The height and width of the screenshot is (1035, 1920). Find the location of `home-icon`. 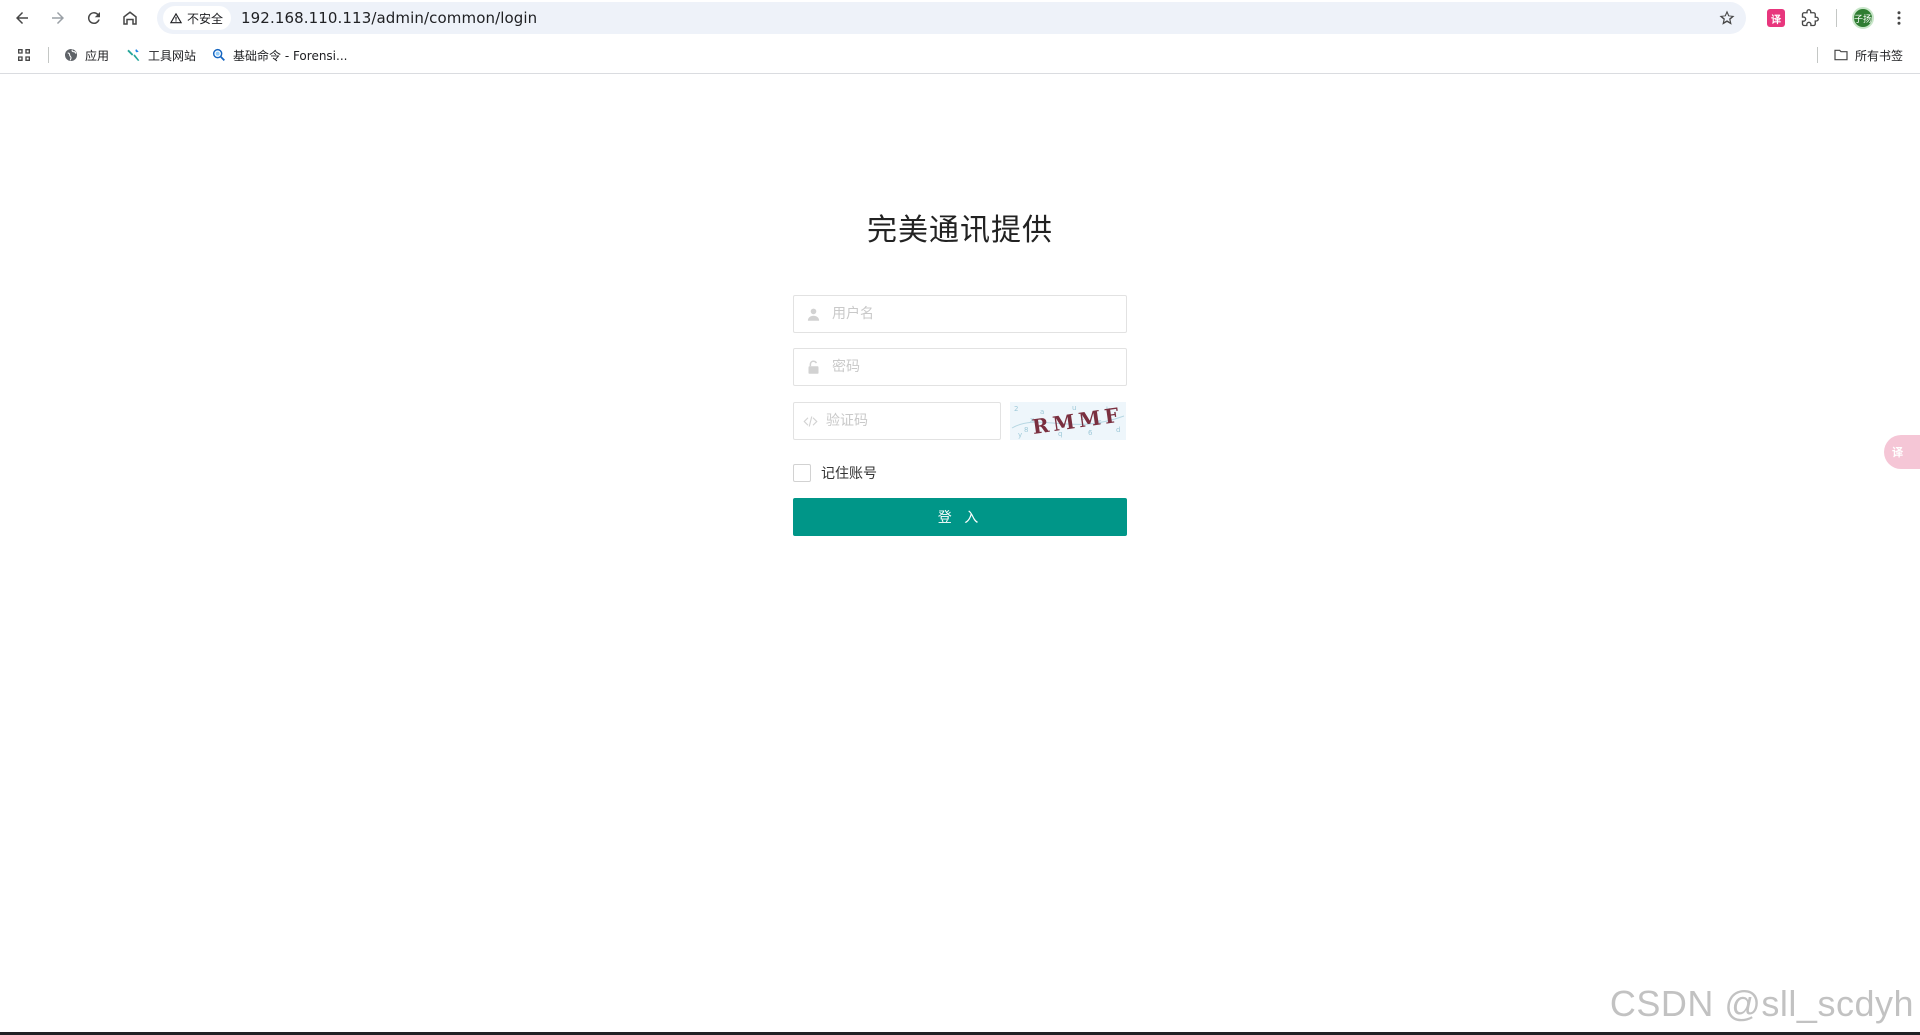

home-icon is located at coordinates (130, 18).